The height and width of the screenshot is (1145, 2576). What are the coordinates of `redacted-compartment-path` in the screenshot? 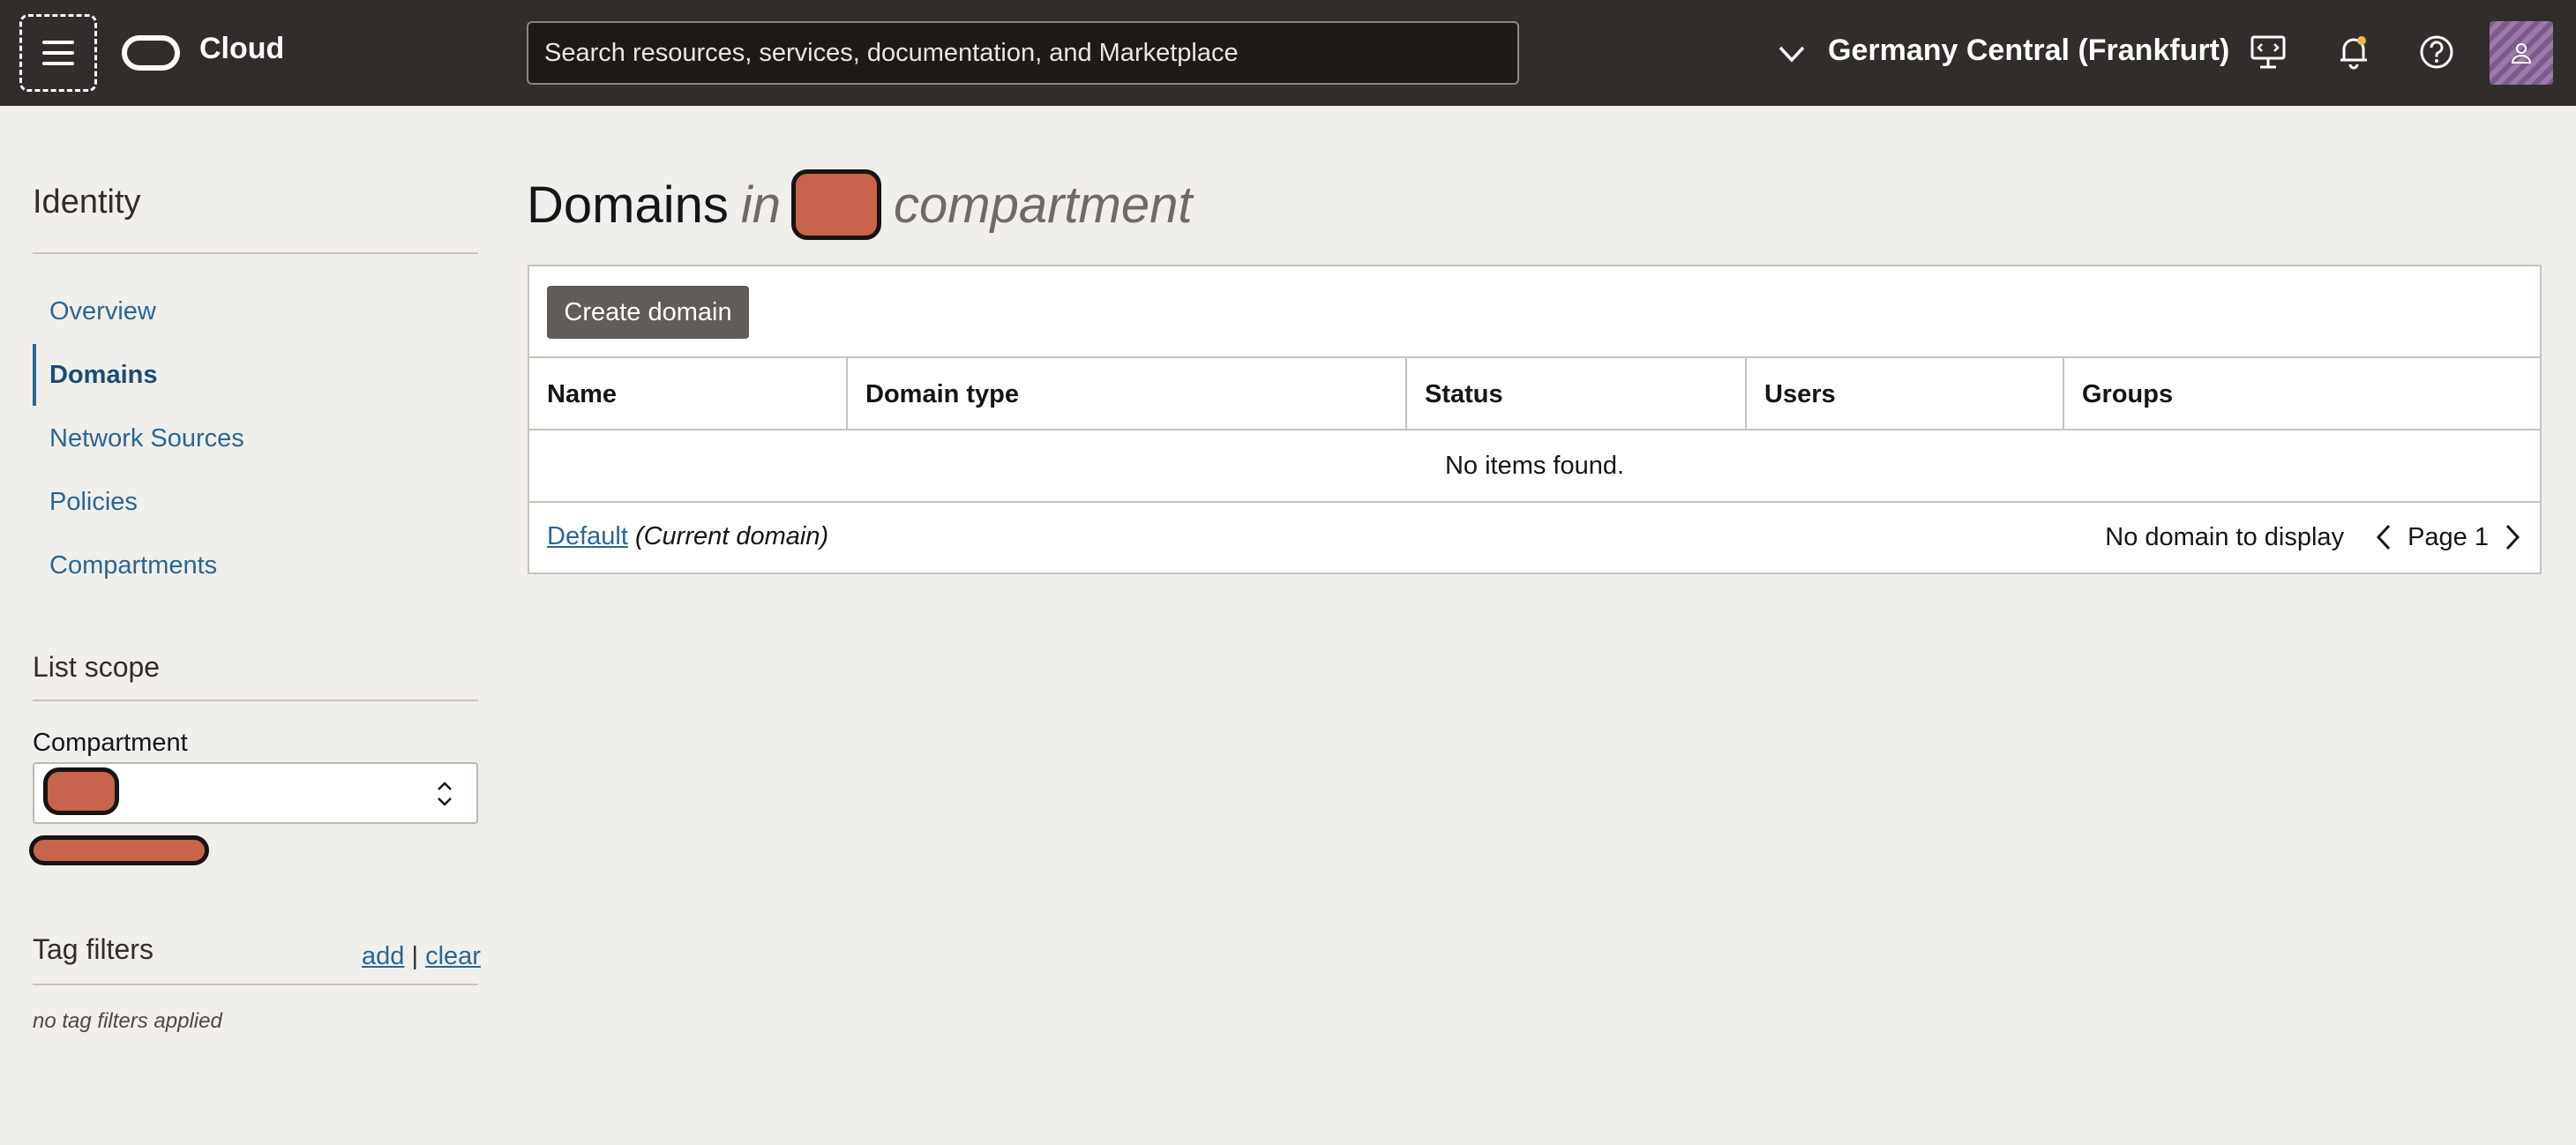 It's located at (119, 850).